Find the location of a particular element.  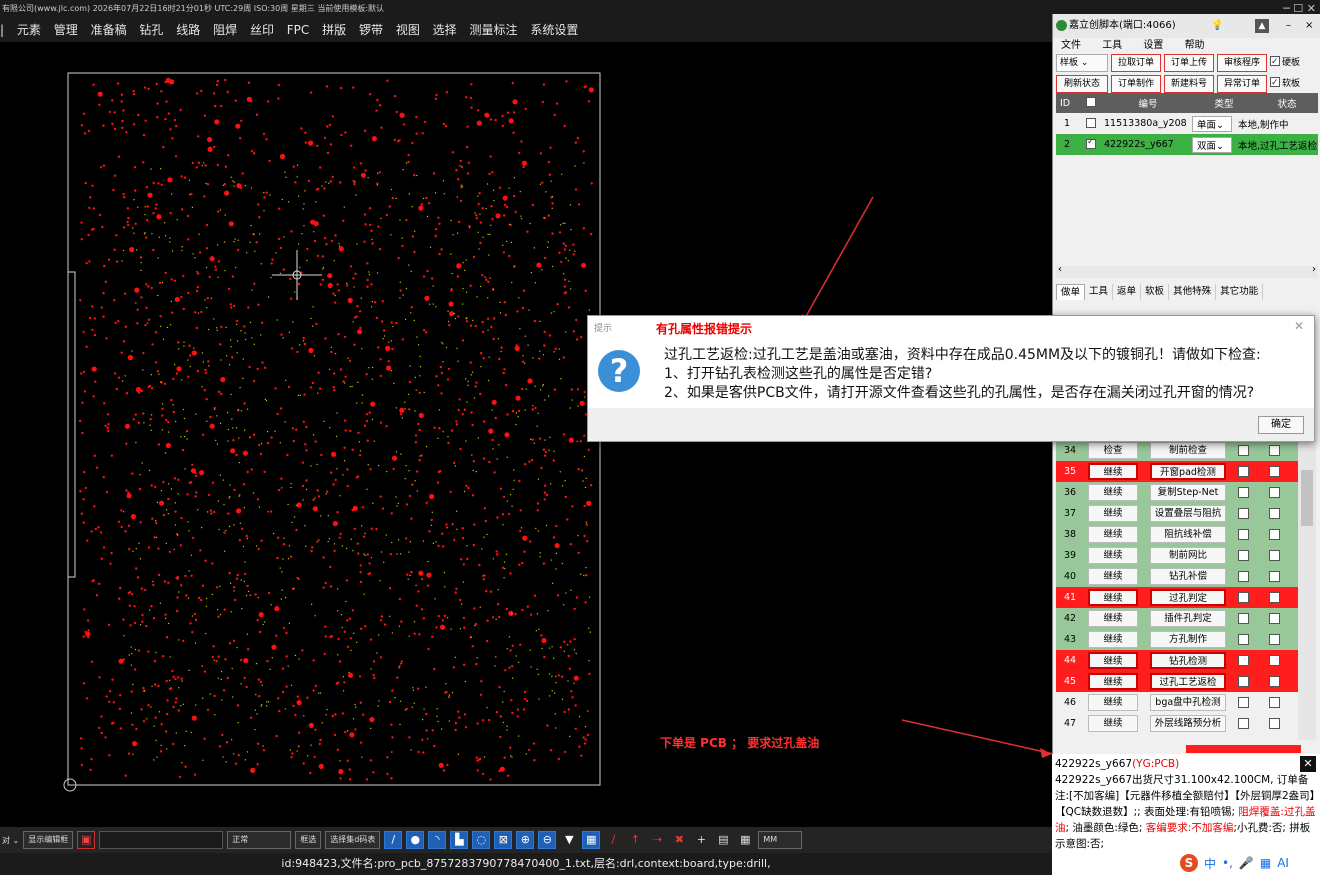

order-upload-button: 订单上传 is located at coordinates (1189, 63).